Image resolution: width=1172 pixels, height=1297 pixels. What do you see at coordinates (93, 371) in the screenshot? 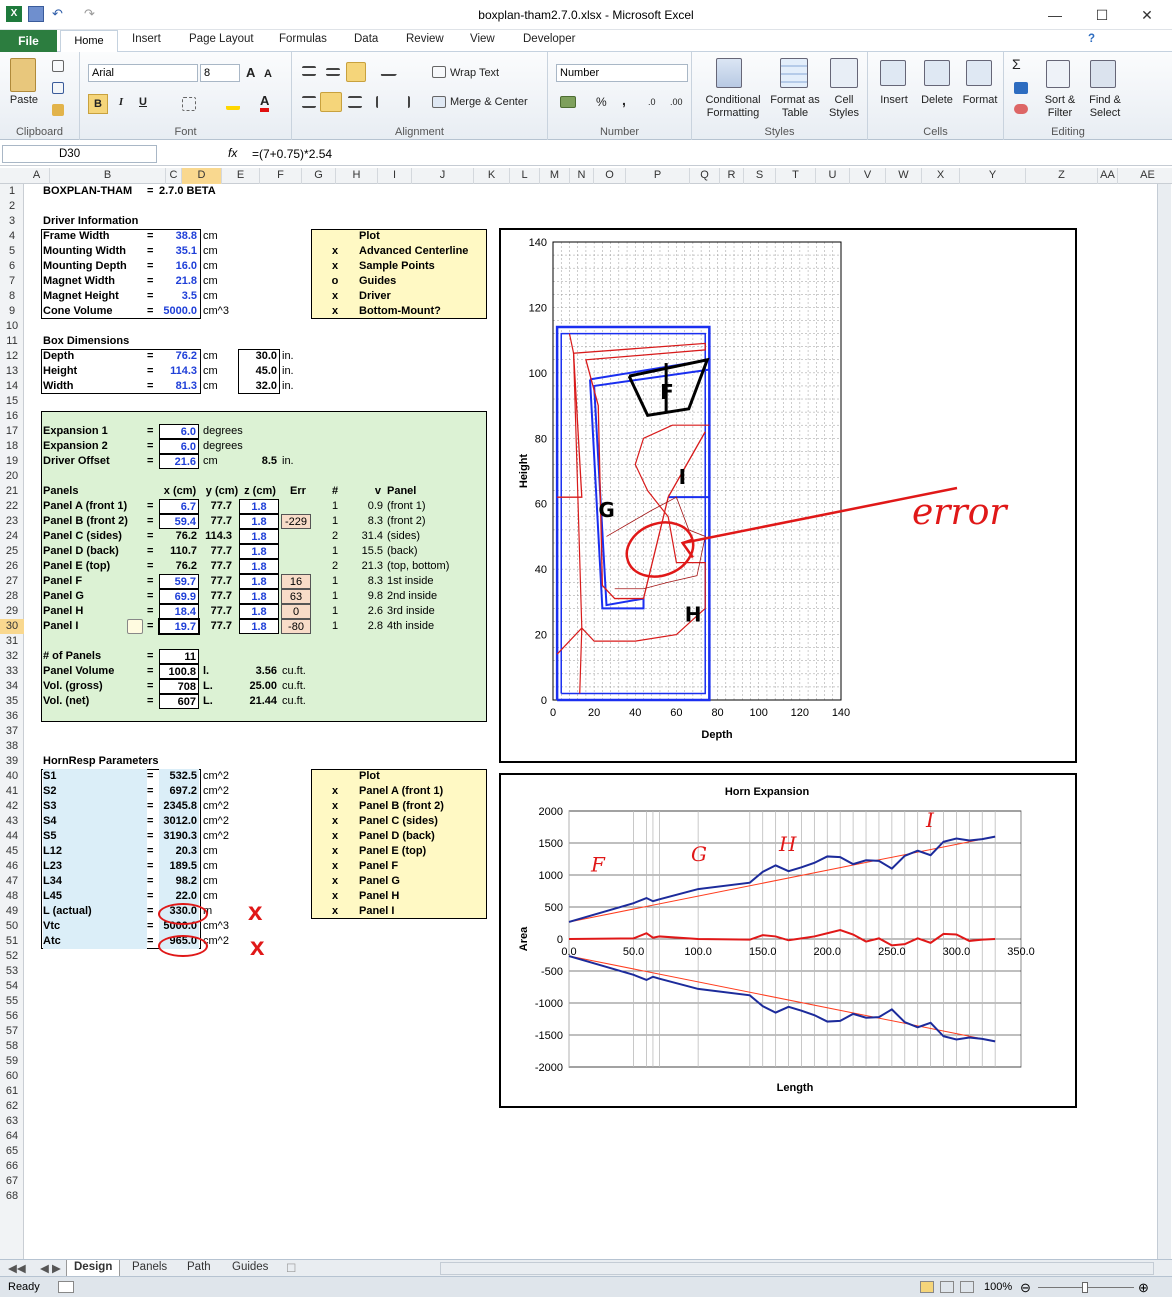
I see `box-label: Height` at bounding box center [93, 371].